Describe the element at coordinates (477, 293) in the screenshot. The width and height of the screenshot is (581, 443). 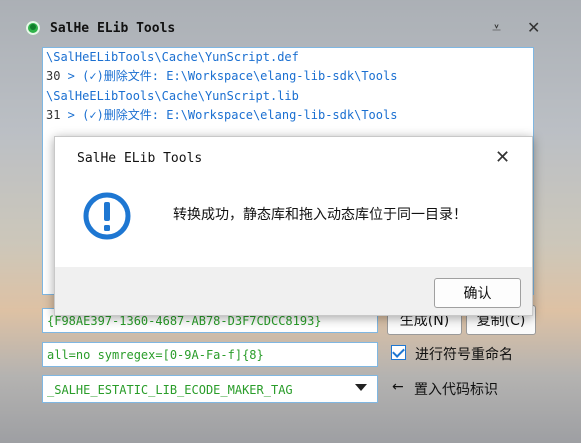
I see `confirm-button: 确认` at that location.